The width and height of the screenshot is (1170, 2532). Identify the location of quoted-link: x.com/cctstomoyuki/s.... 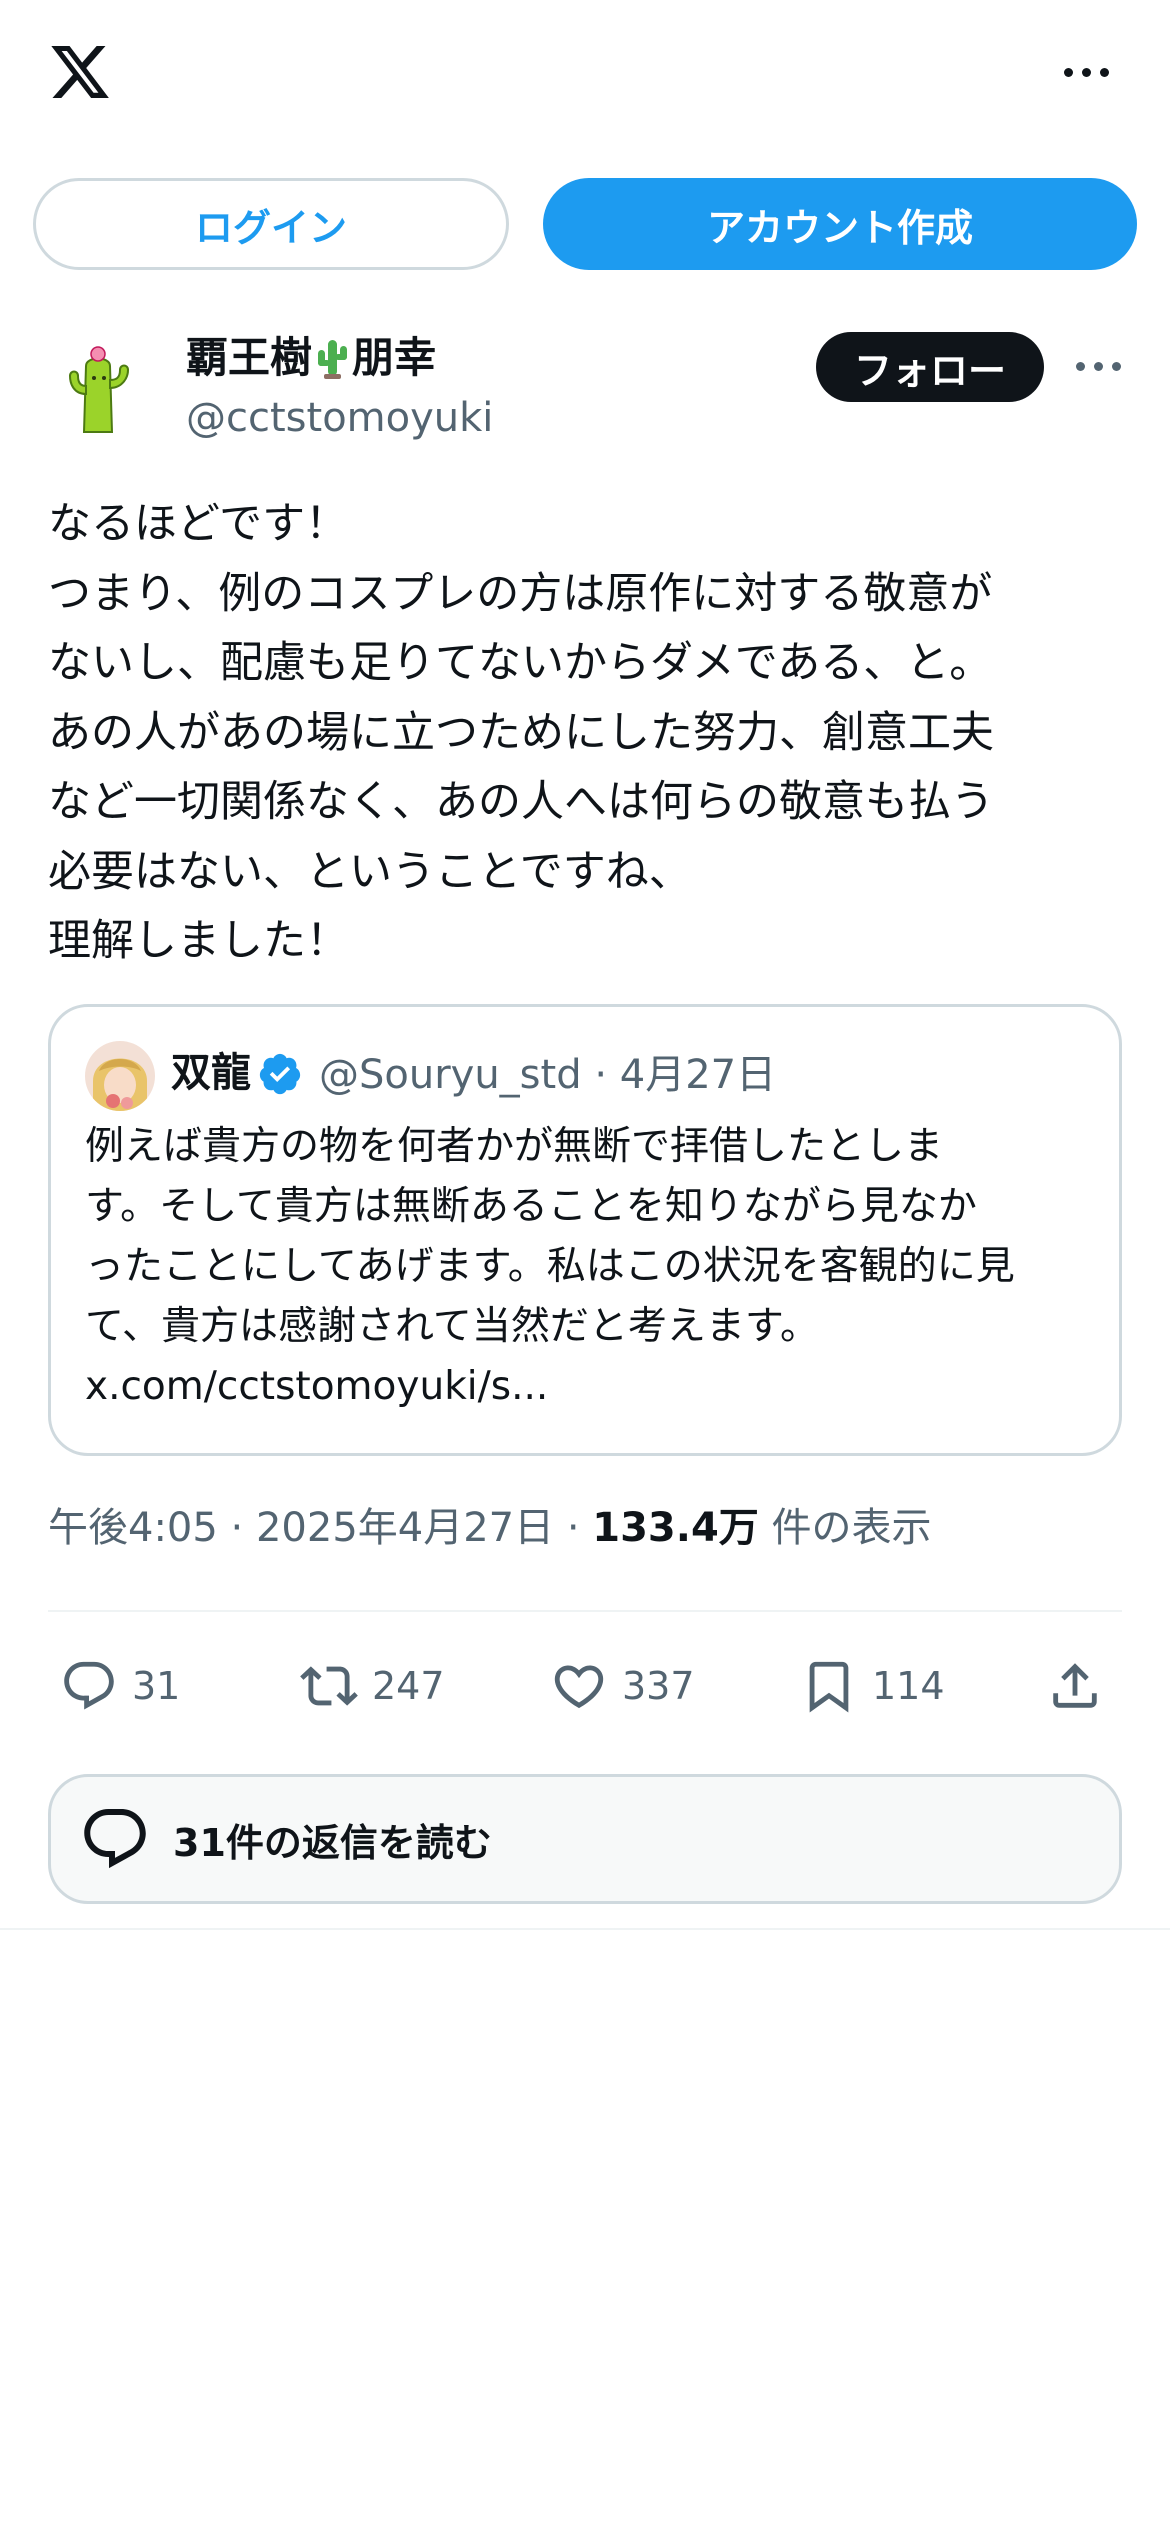
(590, 1387).